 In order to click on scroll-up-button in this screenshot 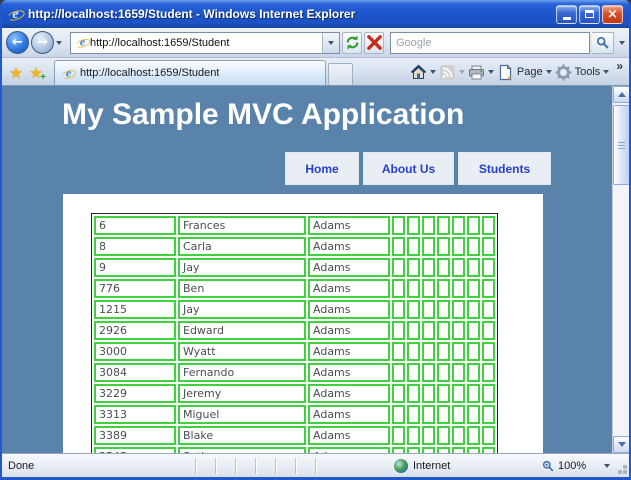, I will do `click(621, 94)`.